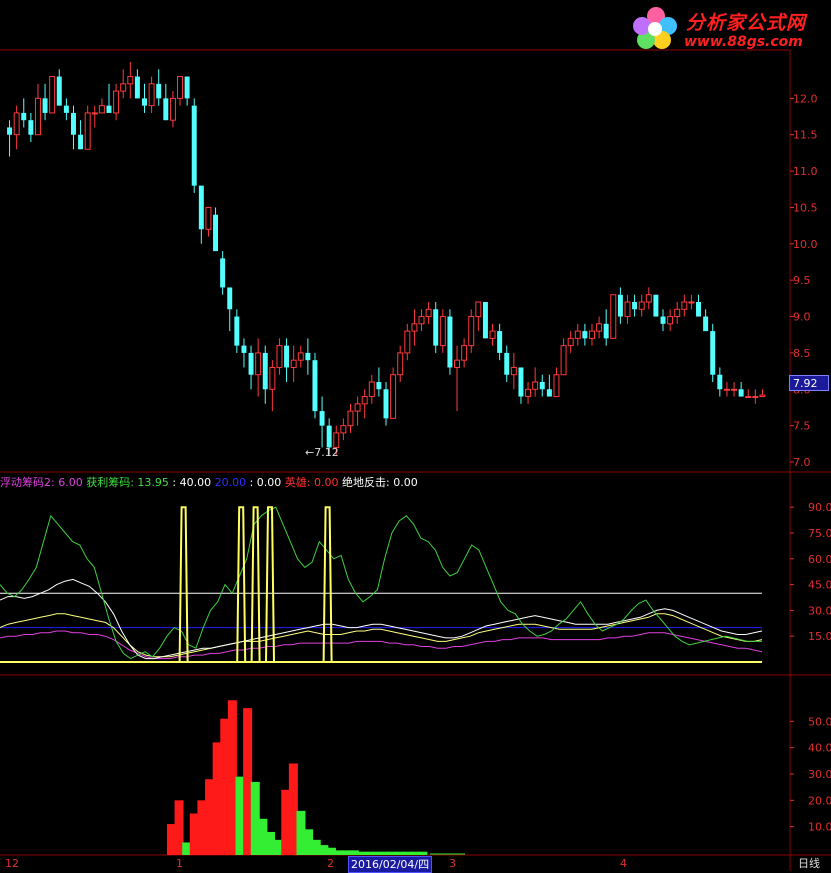 This screenshot has height=873, width=831. What do you see at coordinates (746, 23) in the screenshot?
I see `logo-title: 分析家公式网` at bounding box center [746, 23].